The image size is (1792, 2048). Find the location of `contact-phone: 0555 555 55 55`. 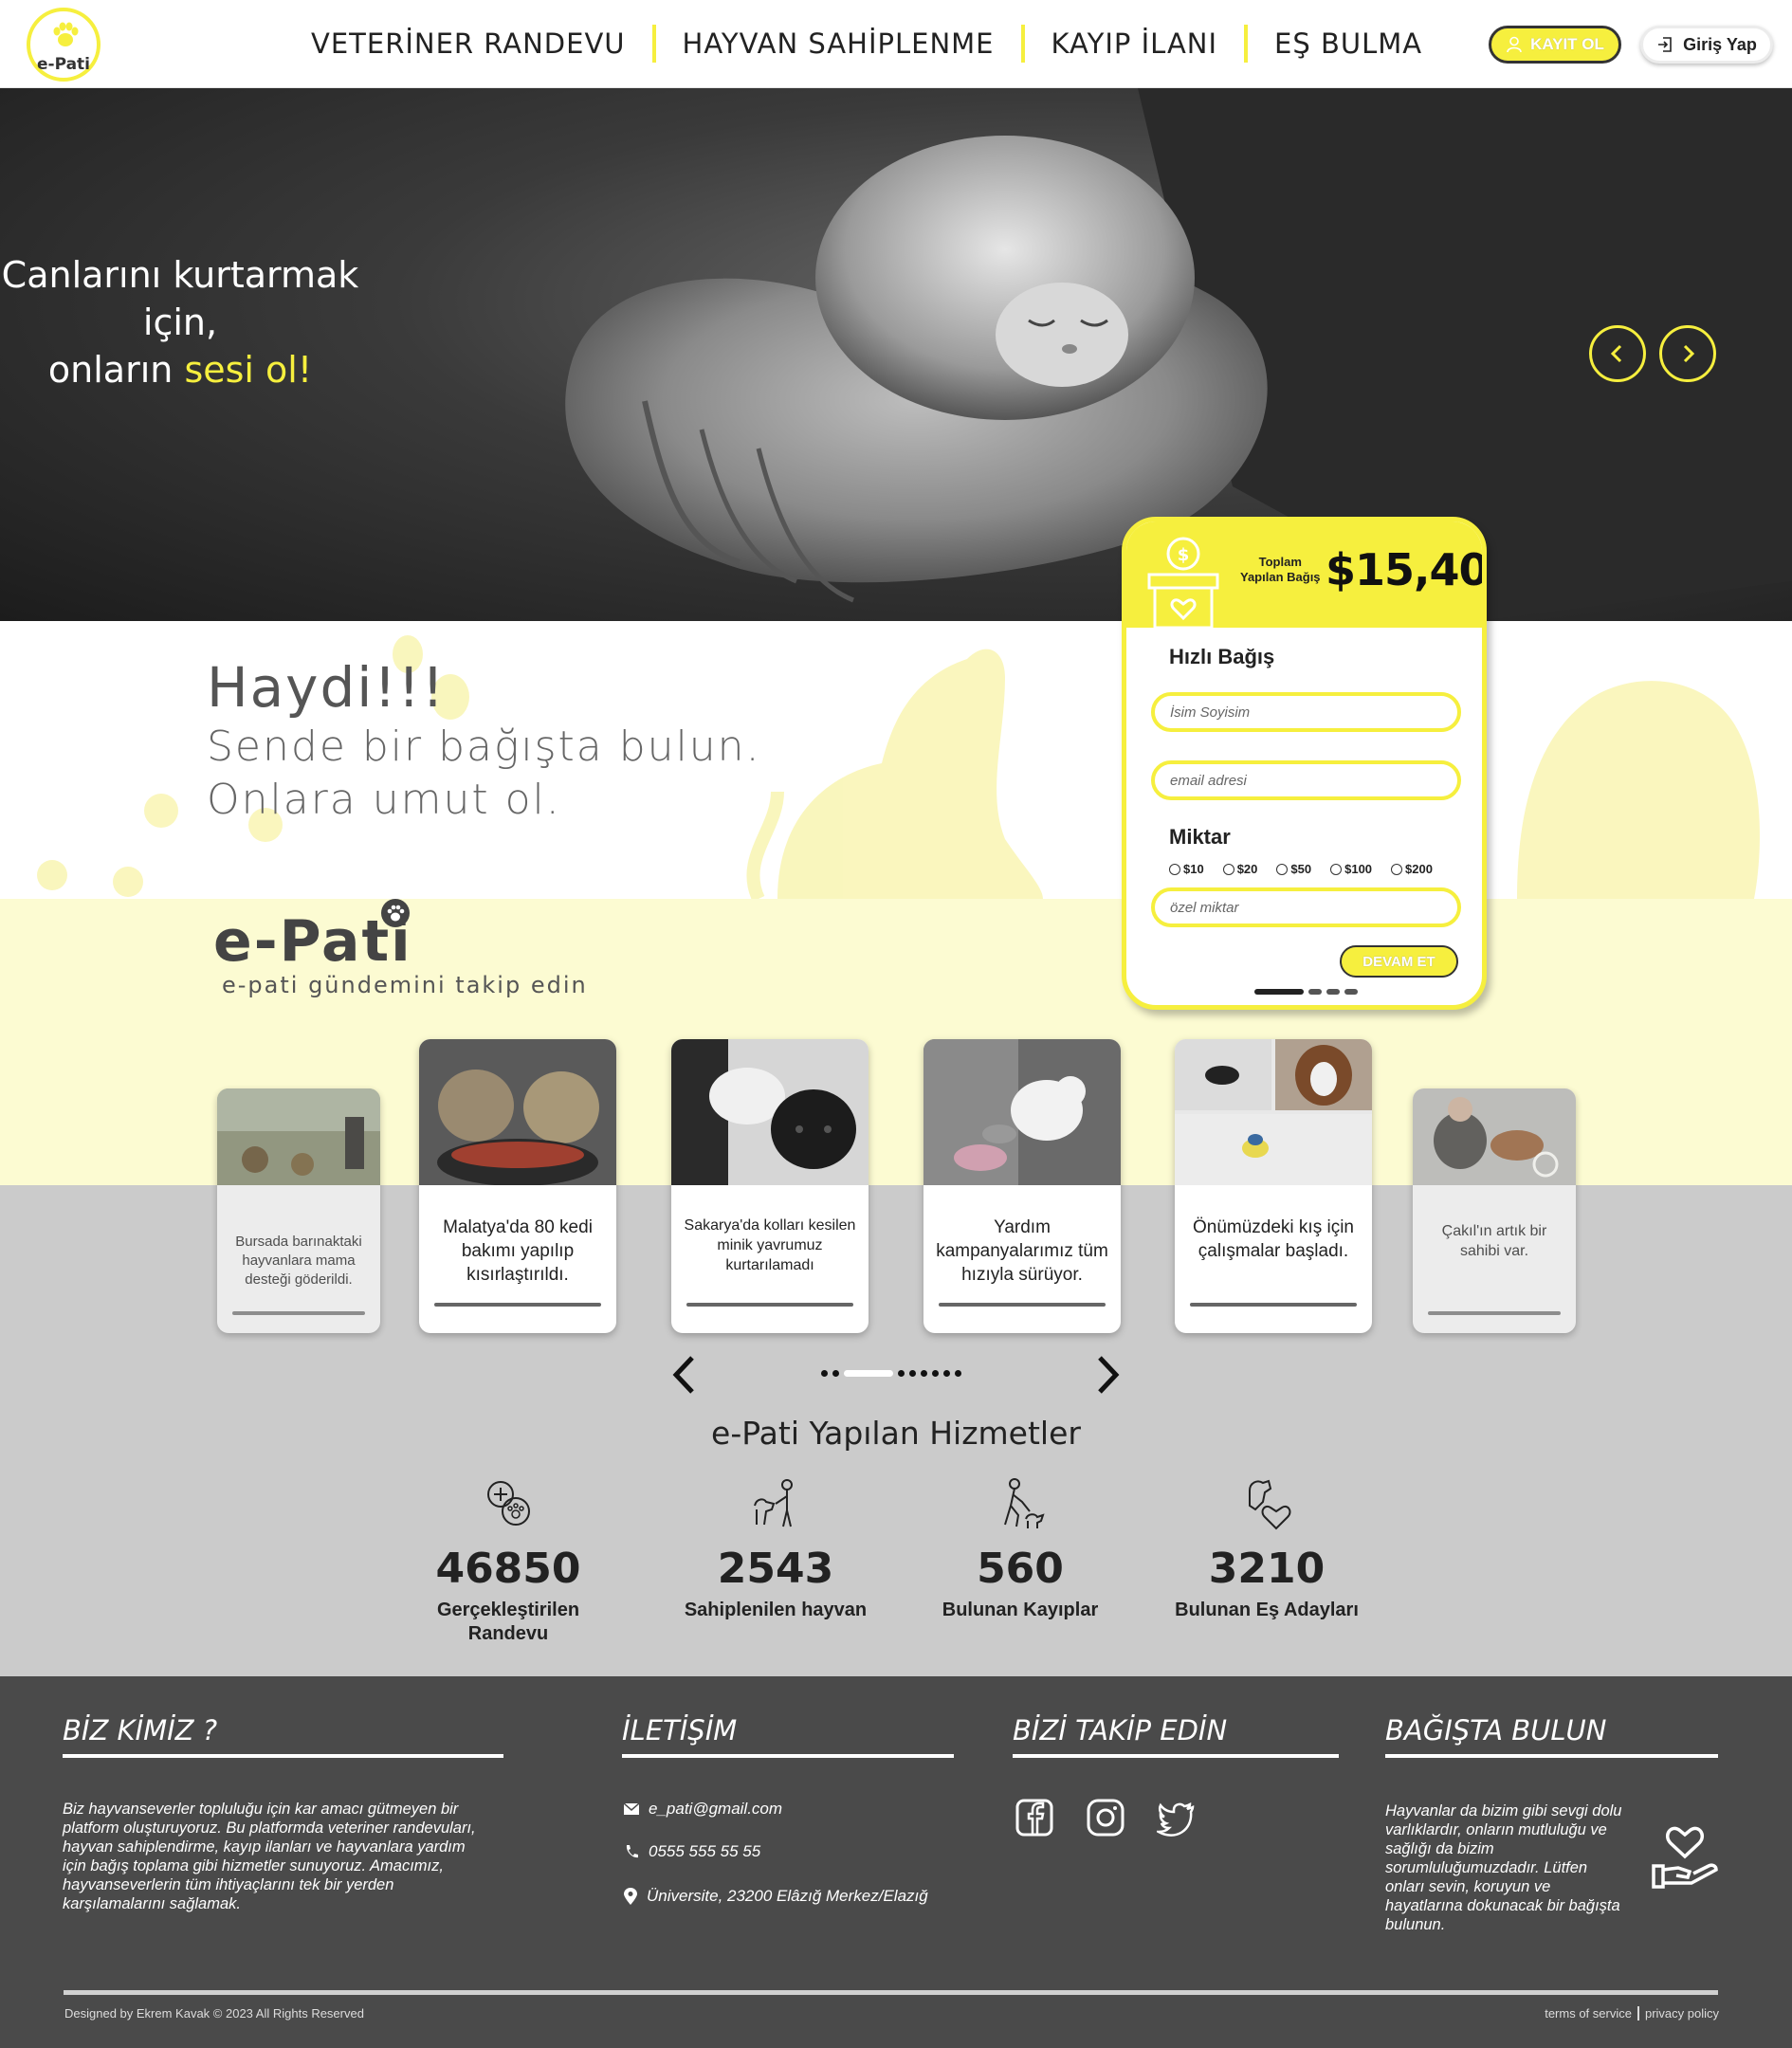

contact-phone: 0555 555 55 55 is located at coordinates (692, 1851).